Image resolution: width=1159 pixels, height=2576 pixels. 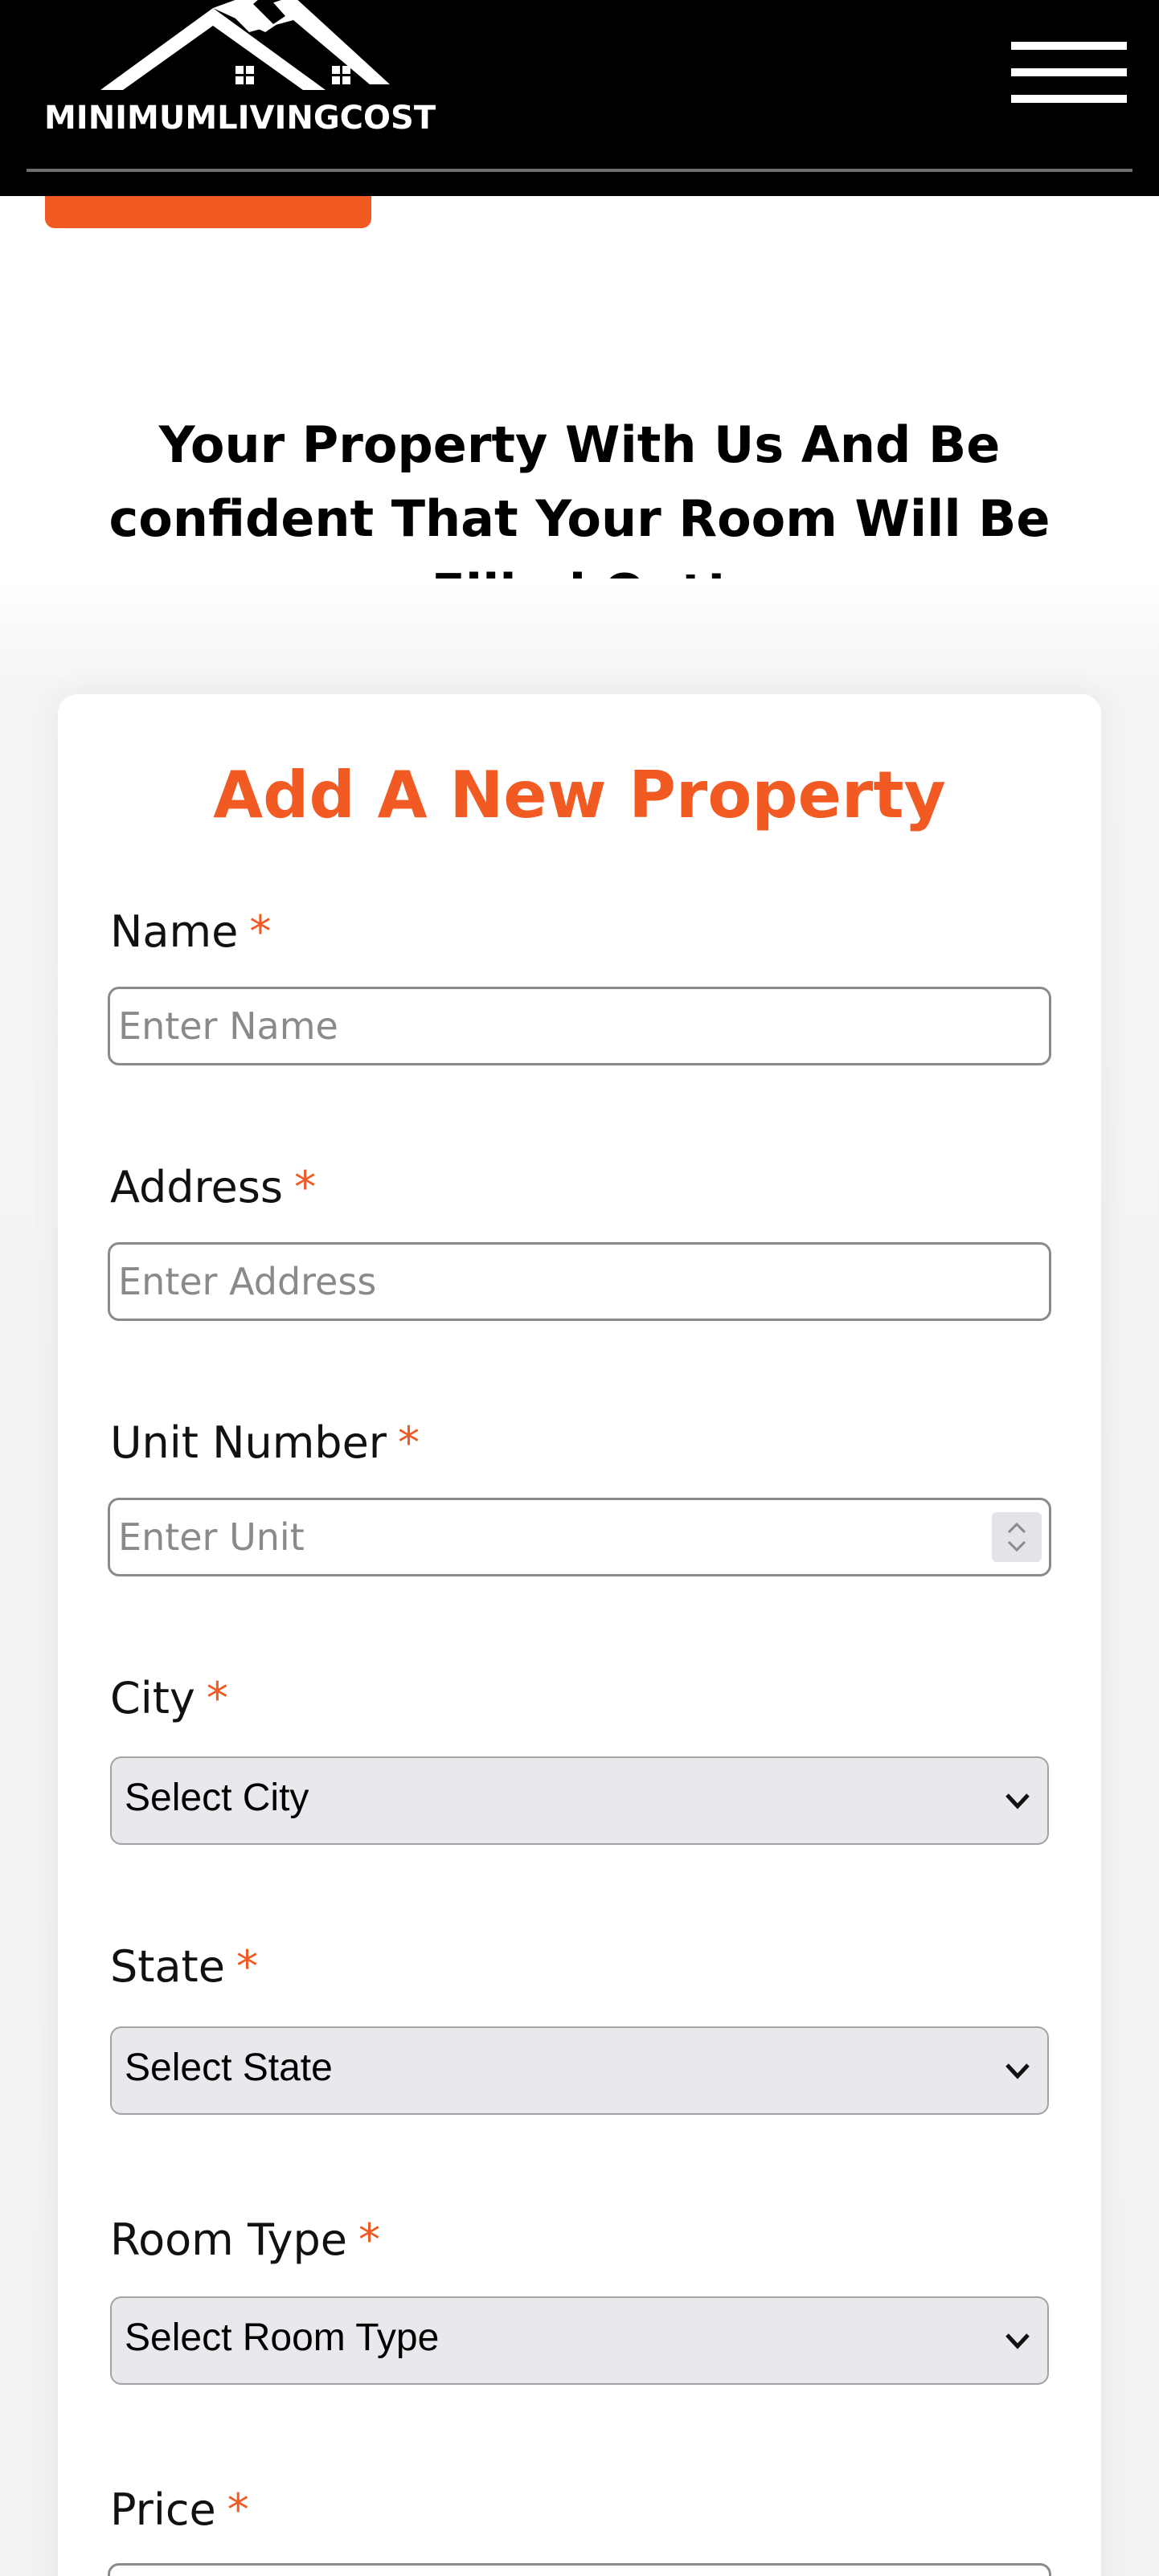 I want to click on address-label-text: Address, so click(x=197, y=1187).